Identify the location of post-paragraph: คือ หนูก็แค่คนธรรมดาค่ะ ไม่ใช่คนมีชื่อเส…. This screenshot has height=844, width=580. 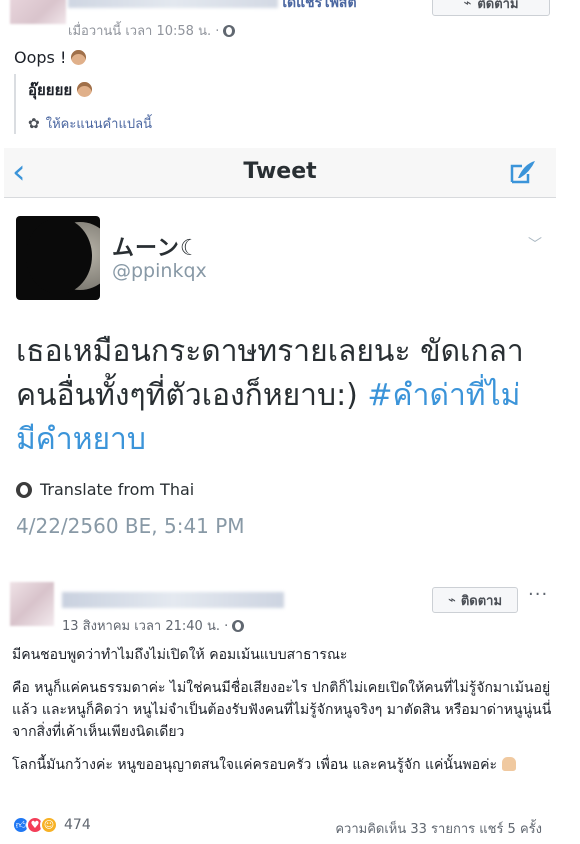
(282, 710).